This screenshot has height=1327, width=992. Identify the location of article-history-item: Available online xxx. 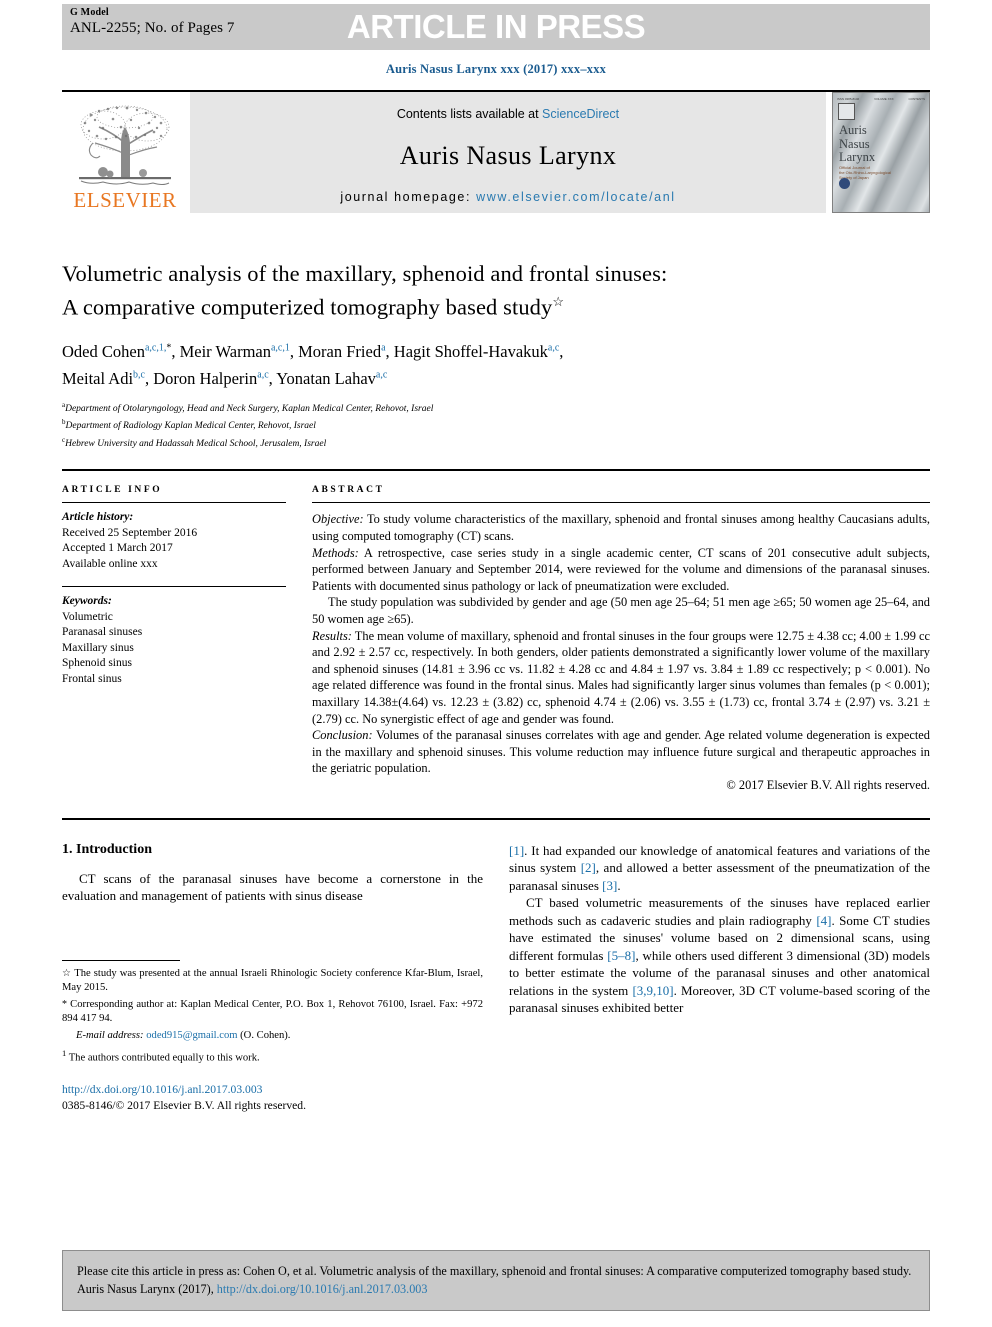
(110, 563).